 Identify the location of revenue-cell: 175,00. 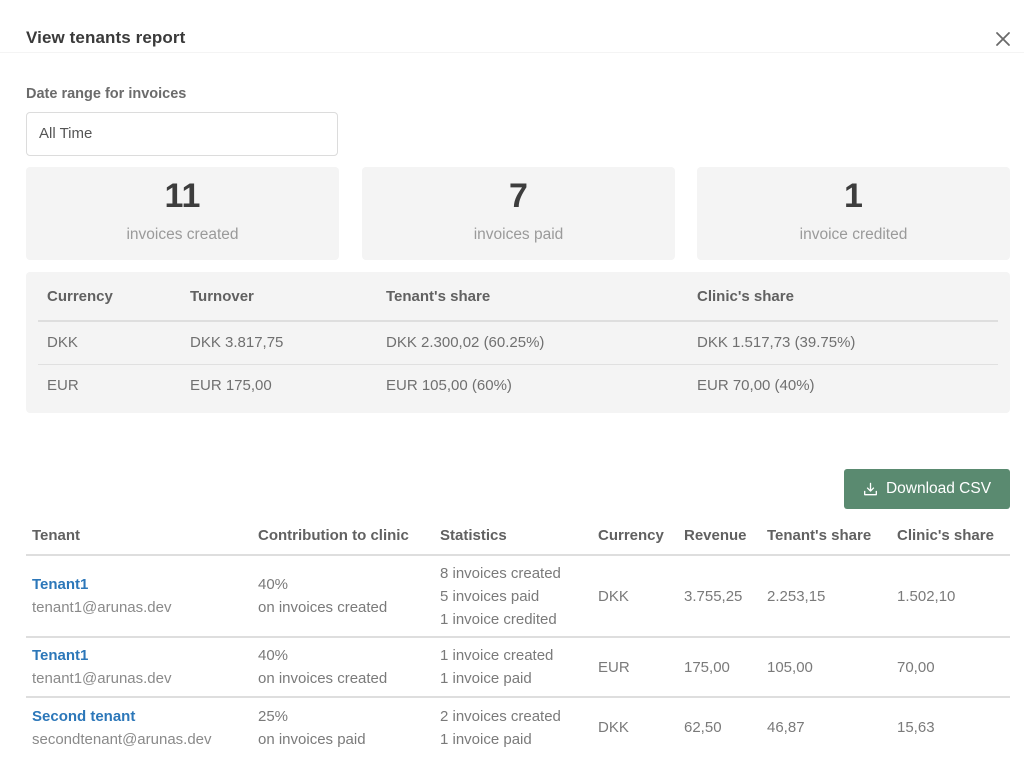
(719, 667).